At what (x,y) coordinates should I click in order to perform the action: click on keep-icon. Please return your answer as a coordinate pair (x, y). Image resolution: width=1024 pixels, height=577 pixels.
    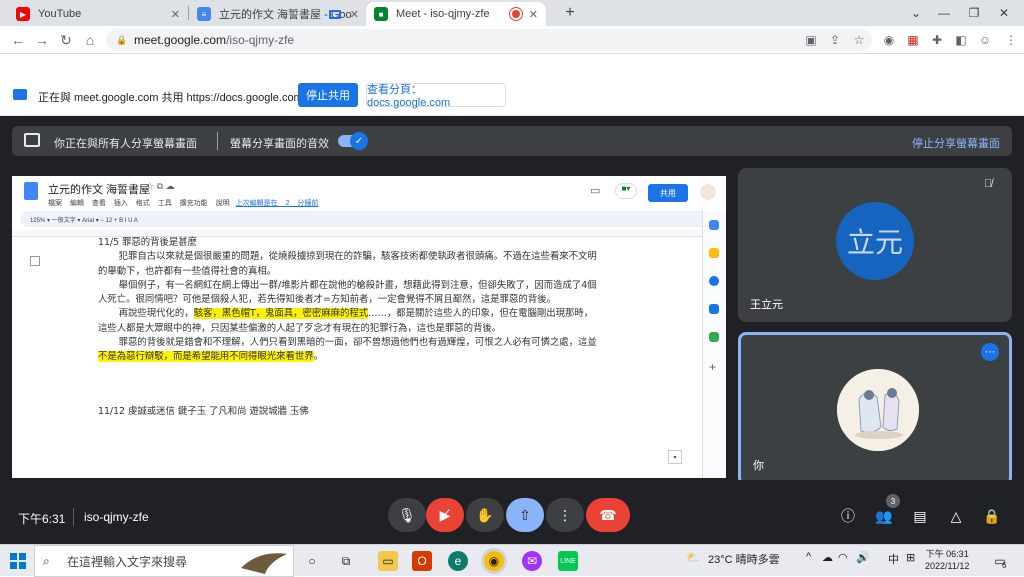
    Looking at the image, I should click on (714, 253).